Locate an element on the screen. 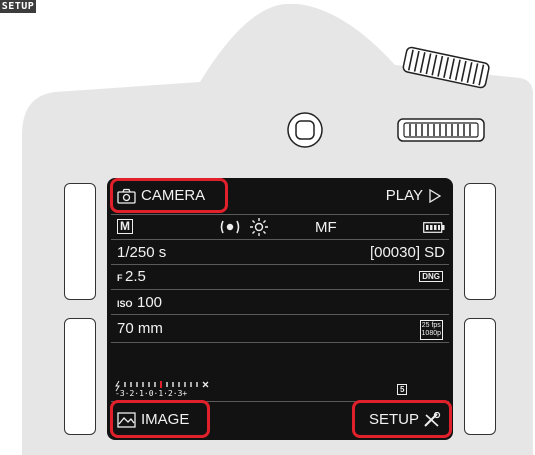 This screenshot has width=535, height=455. video-format-badge: 25 fps 1080p is located at coordinates (431, 330).